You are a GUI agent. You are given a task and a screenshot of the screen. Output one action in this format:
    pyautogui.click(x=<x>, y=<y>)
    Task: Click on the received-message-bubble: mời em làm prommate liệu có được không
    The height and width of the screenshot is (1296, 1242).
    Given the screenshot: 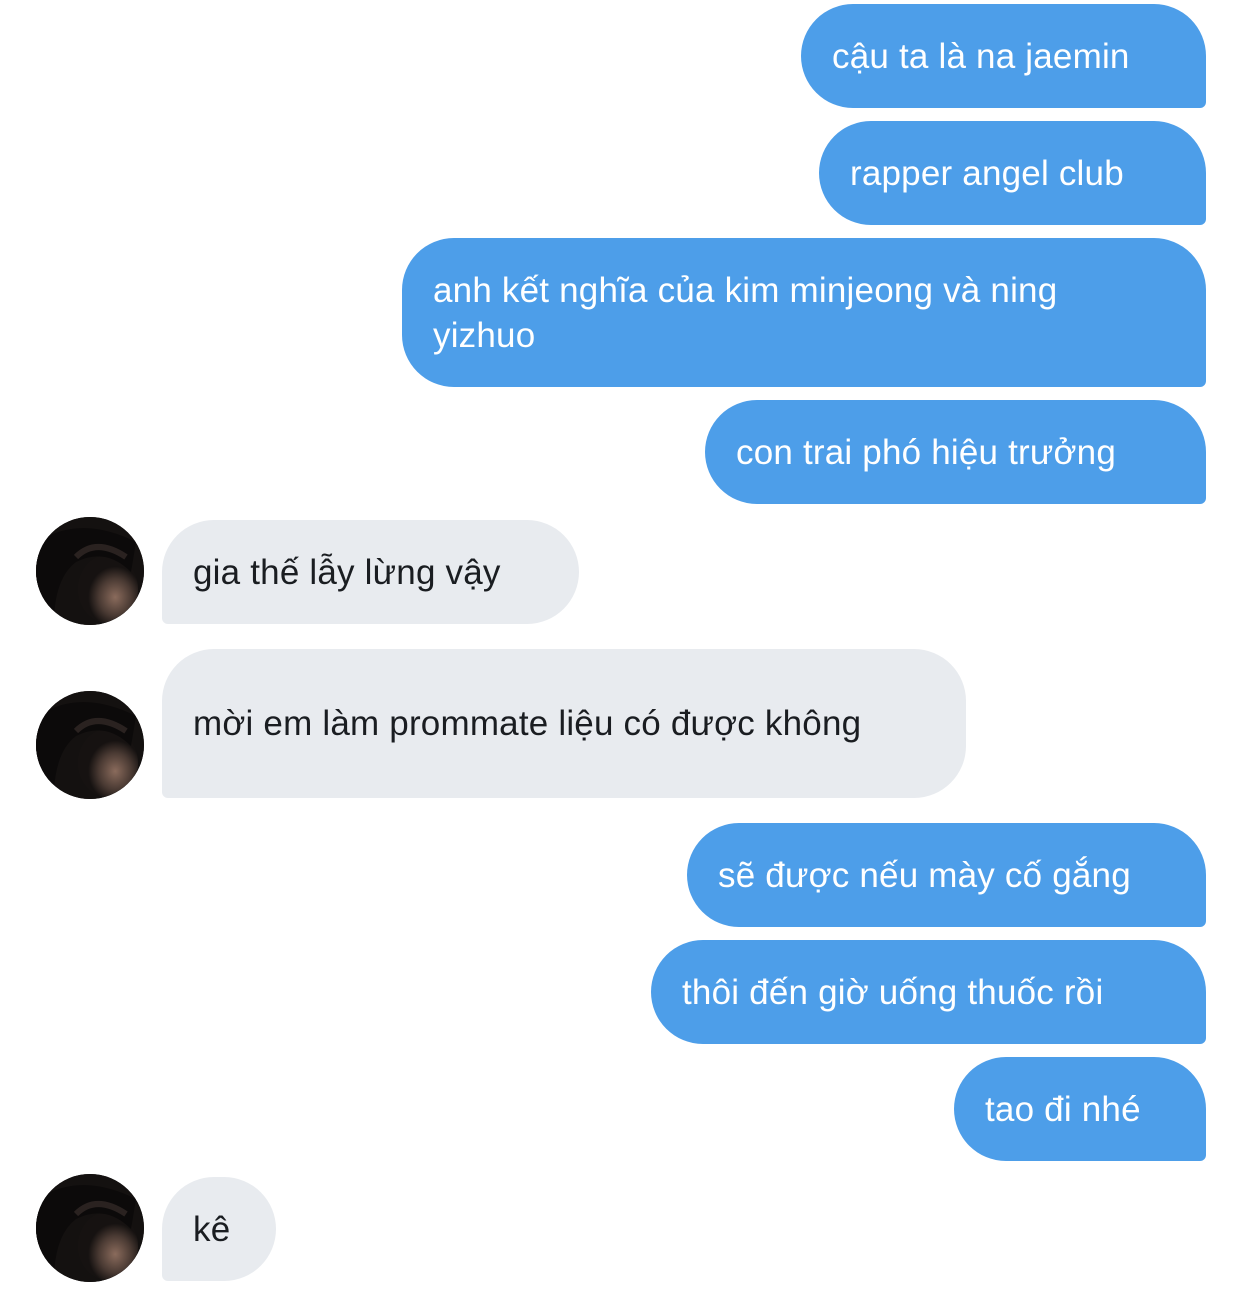 What is the action you would take?
    pyautogui.click(x=564, y=723)
    